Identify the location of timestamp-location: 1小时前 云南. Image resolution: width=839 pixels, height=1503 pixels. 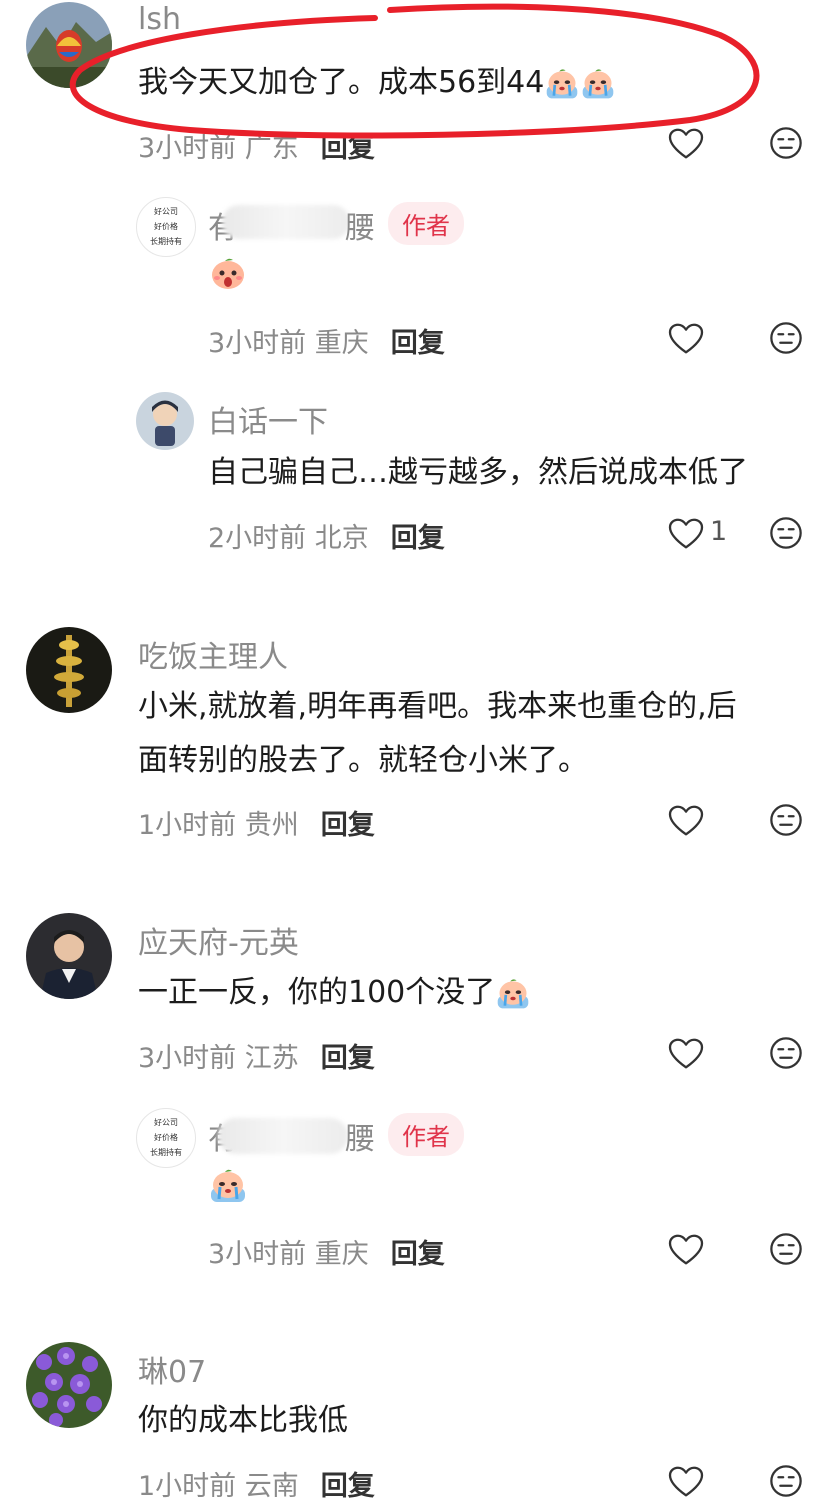
(218, 1486).